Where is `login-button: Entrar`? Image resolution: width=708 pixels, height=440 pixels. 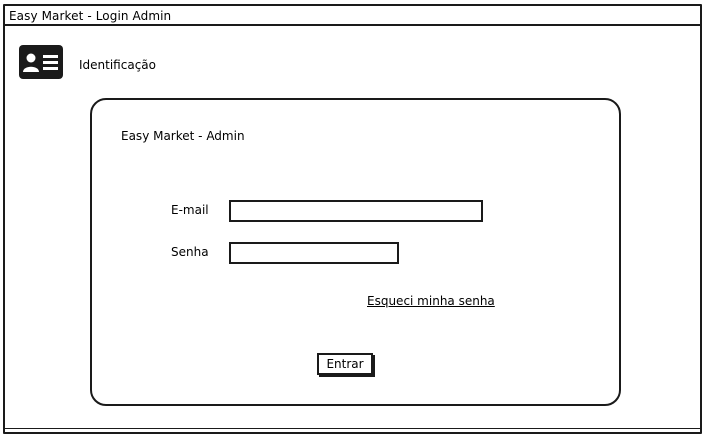 login-button: Entrar is located at coordinates (345, 364).